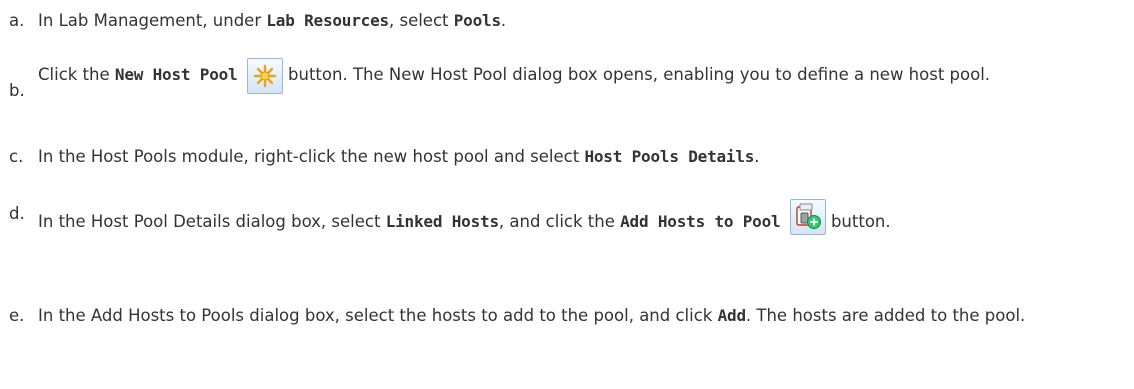 The width and height of the screenshot is (1134, 389). I want to click on step-marker: d., so click(17, 213).